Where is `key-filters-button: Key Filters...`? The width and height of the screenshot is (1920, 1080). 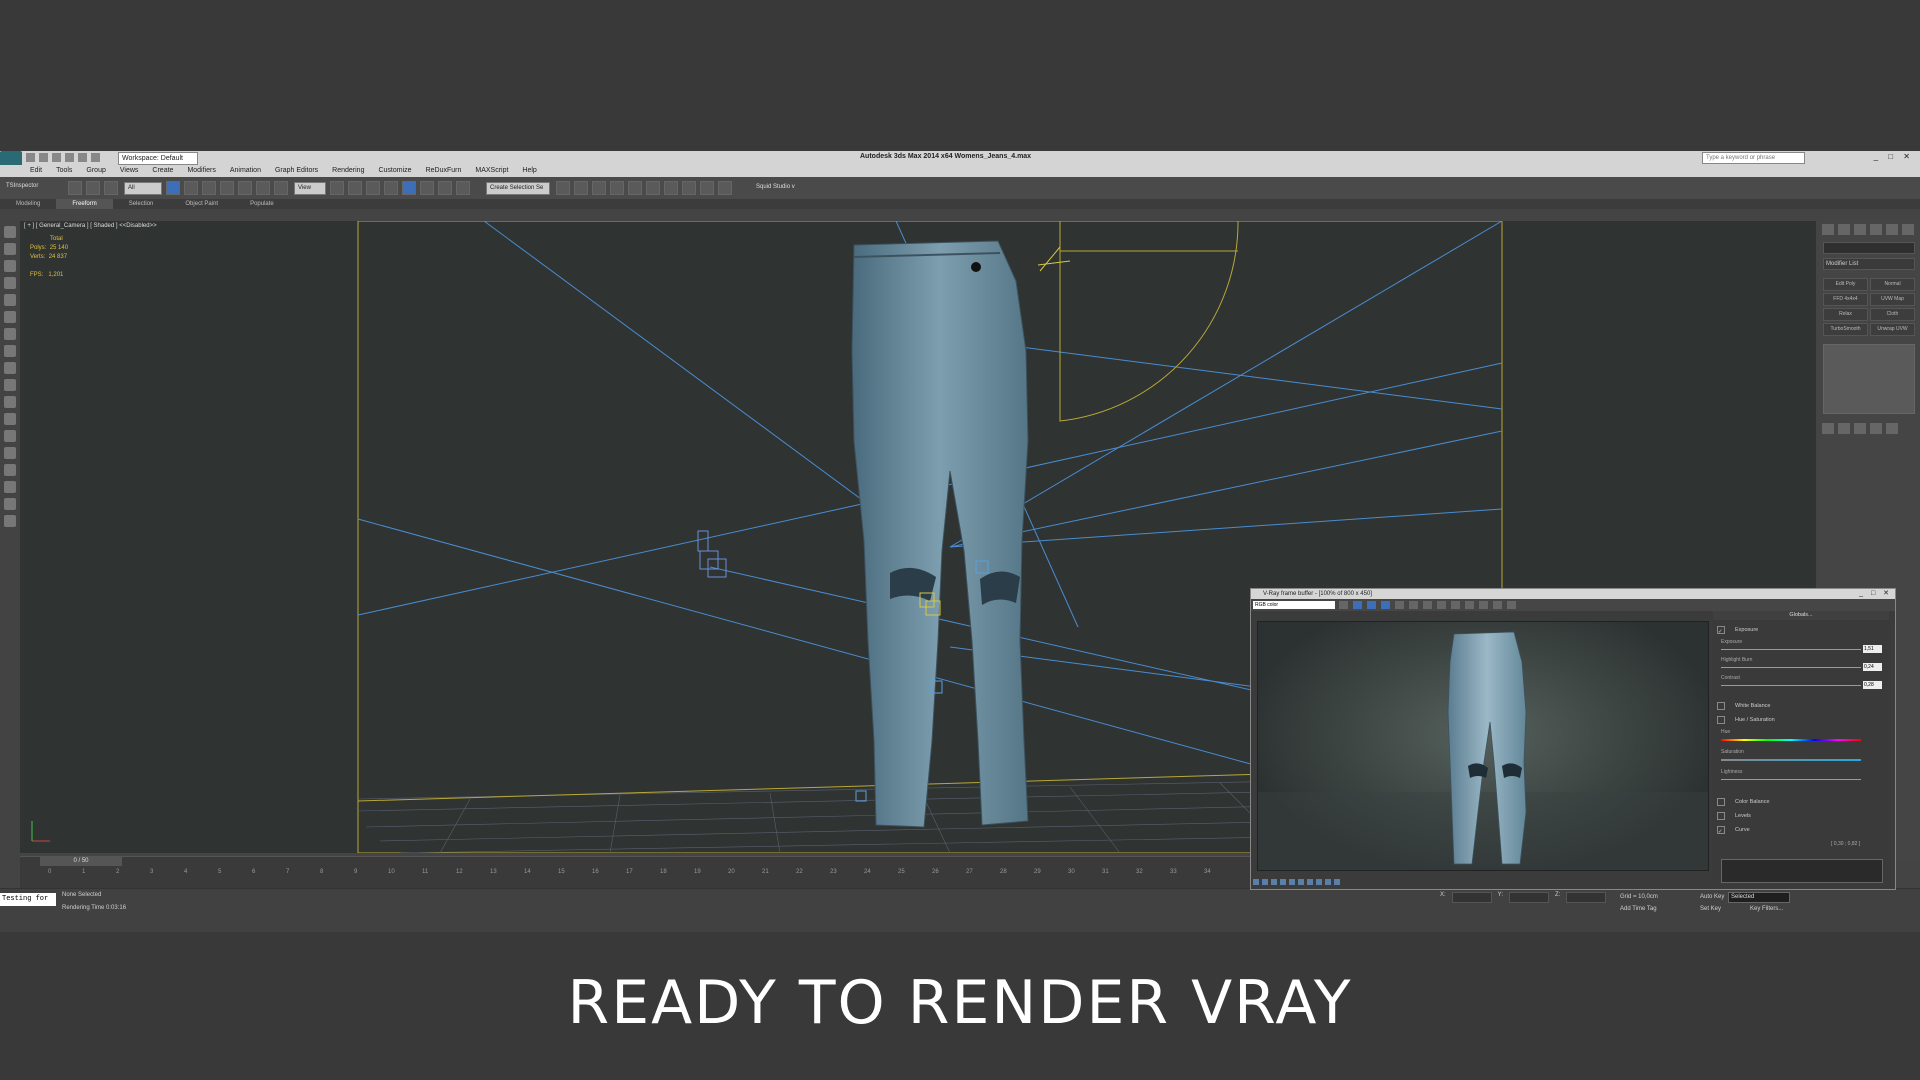
key-filters-button: Key Filters... is located at coordinates (1766, 909).